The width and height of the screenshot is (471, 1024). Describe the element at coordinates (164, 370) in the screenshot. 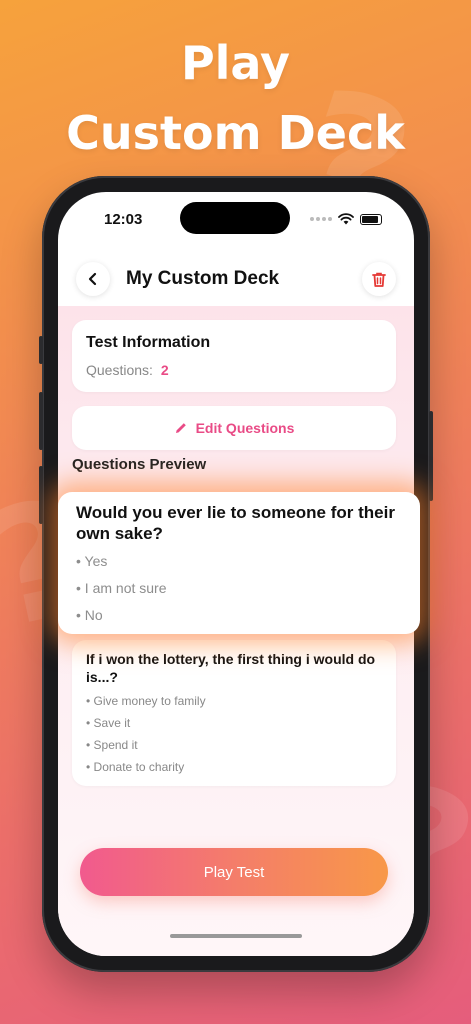

I see `questions-count: 2` at that location.